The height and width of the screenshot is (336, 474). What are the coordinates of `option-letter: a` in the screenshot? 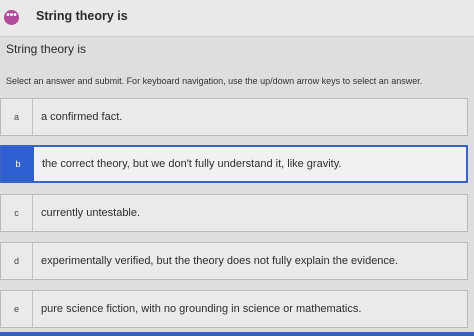 It's located at (17, 117).